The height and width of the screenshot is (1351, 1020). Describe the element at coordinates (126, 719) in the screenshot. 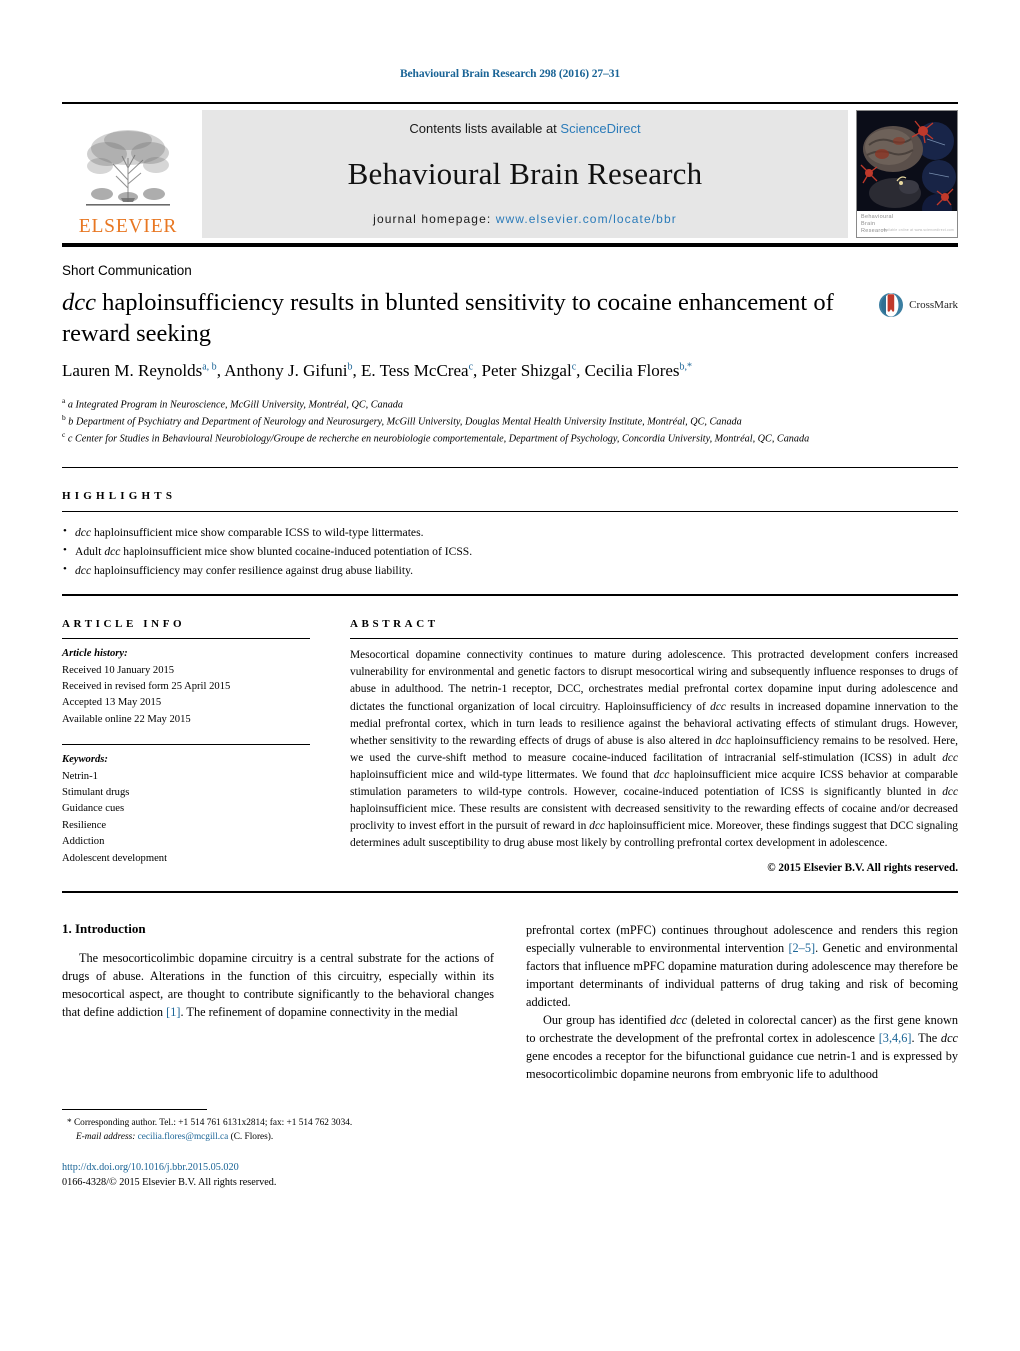

I see `history-online: Available online 22 May 2015` at that location.